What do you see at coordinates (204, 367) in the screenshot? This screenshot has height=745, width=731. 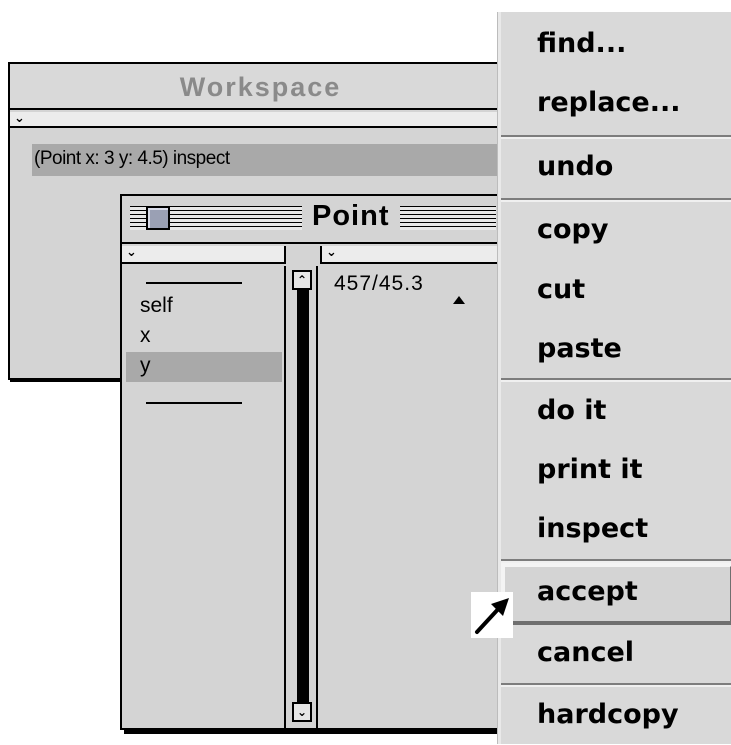 I see `field-item-y: y` at bounding box center [204, 367].